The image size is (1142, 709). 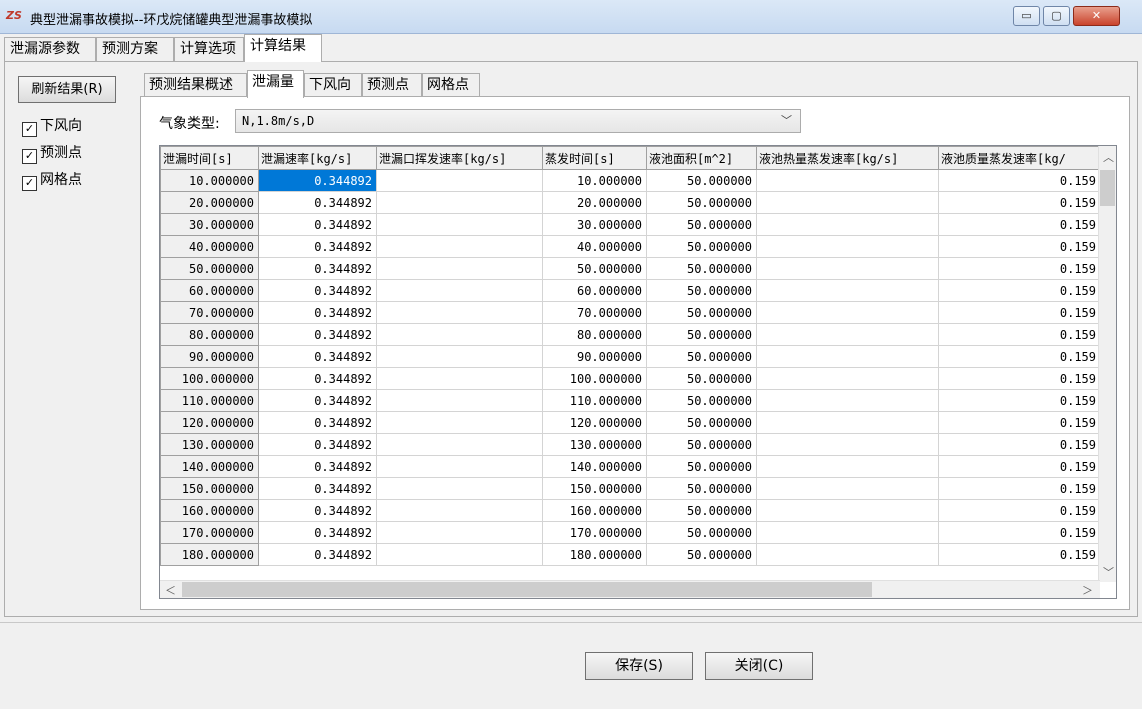 What do you see at coordinates (594, 378) in the screenshot?
I see `cell-evap-time: 100.000000` at bounding box center [594, 378].